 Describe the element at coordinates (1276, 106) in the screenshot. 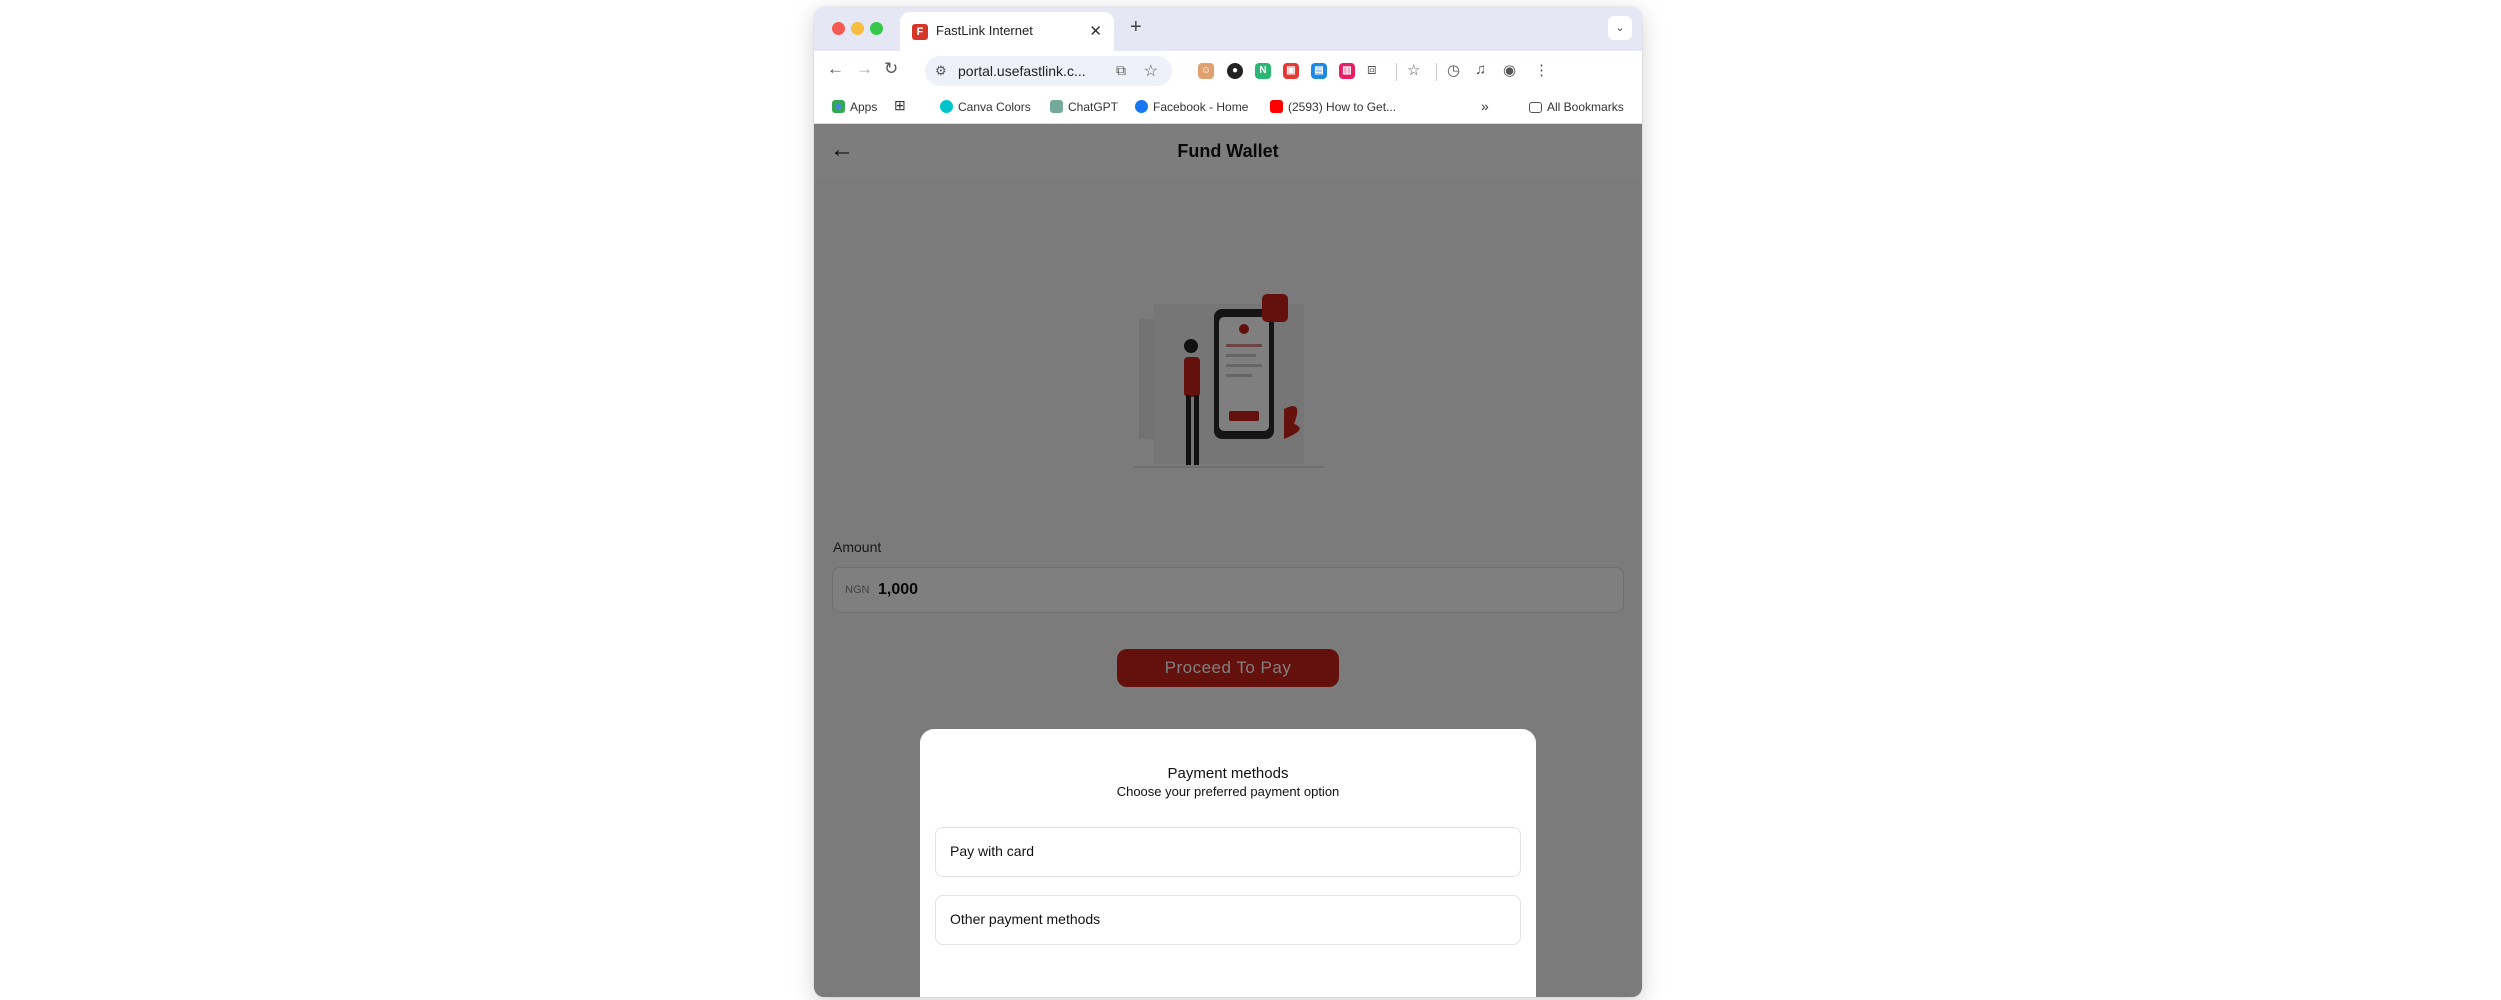

I see `youtube-icon` at that location.